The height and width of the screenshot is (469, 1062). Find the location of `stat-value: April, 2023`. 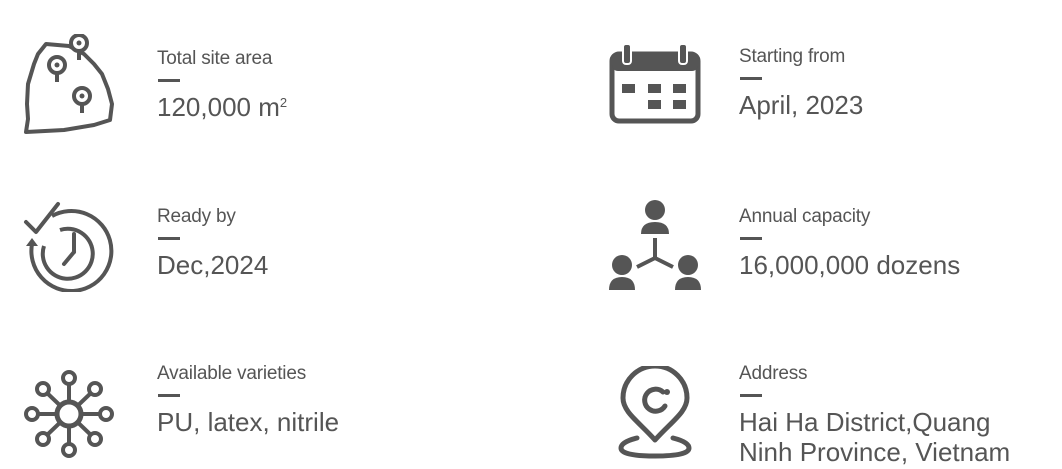

stat-value: April, 2023 is located at coordinates (801, 105).